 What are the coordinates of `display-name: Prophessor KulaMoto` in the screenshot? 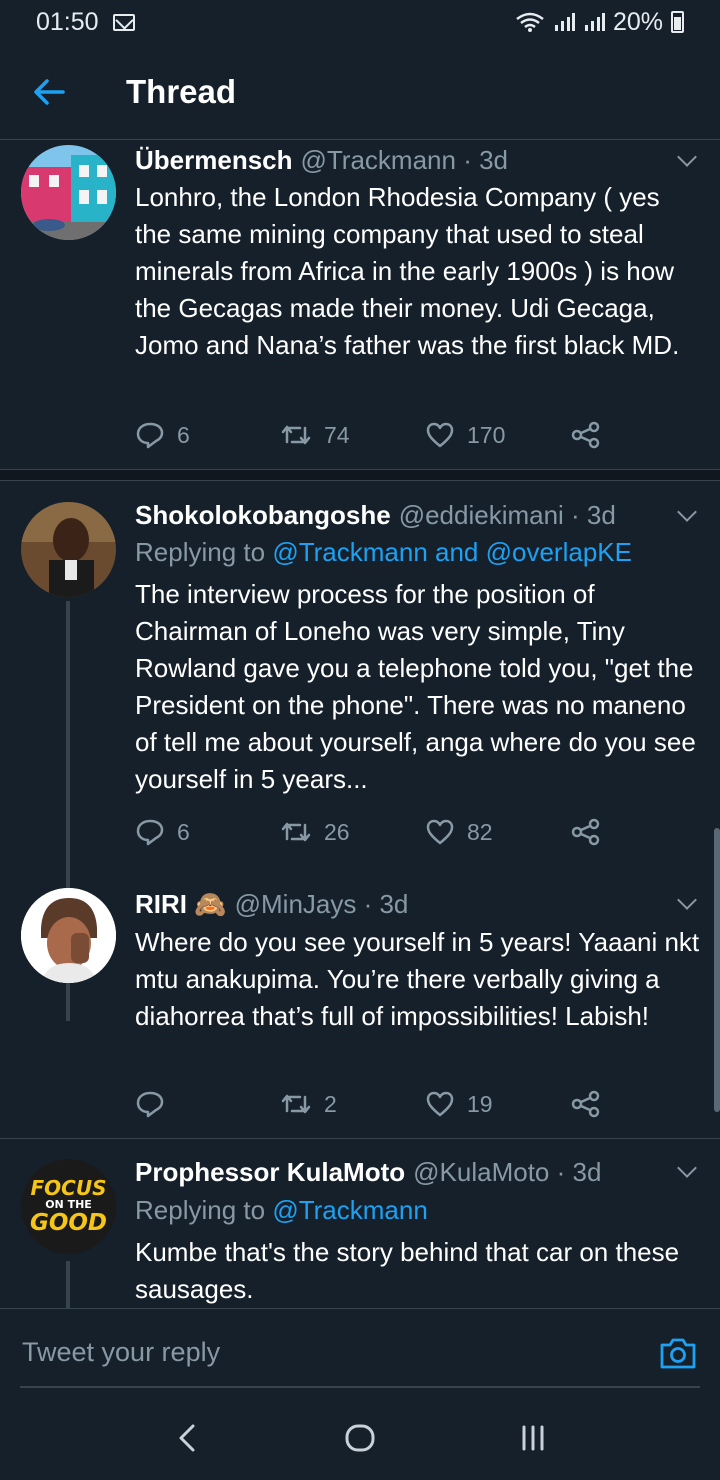 It's located at (270, 1172).